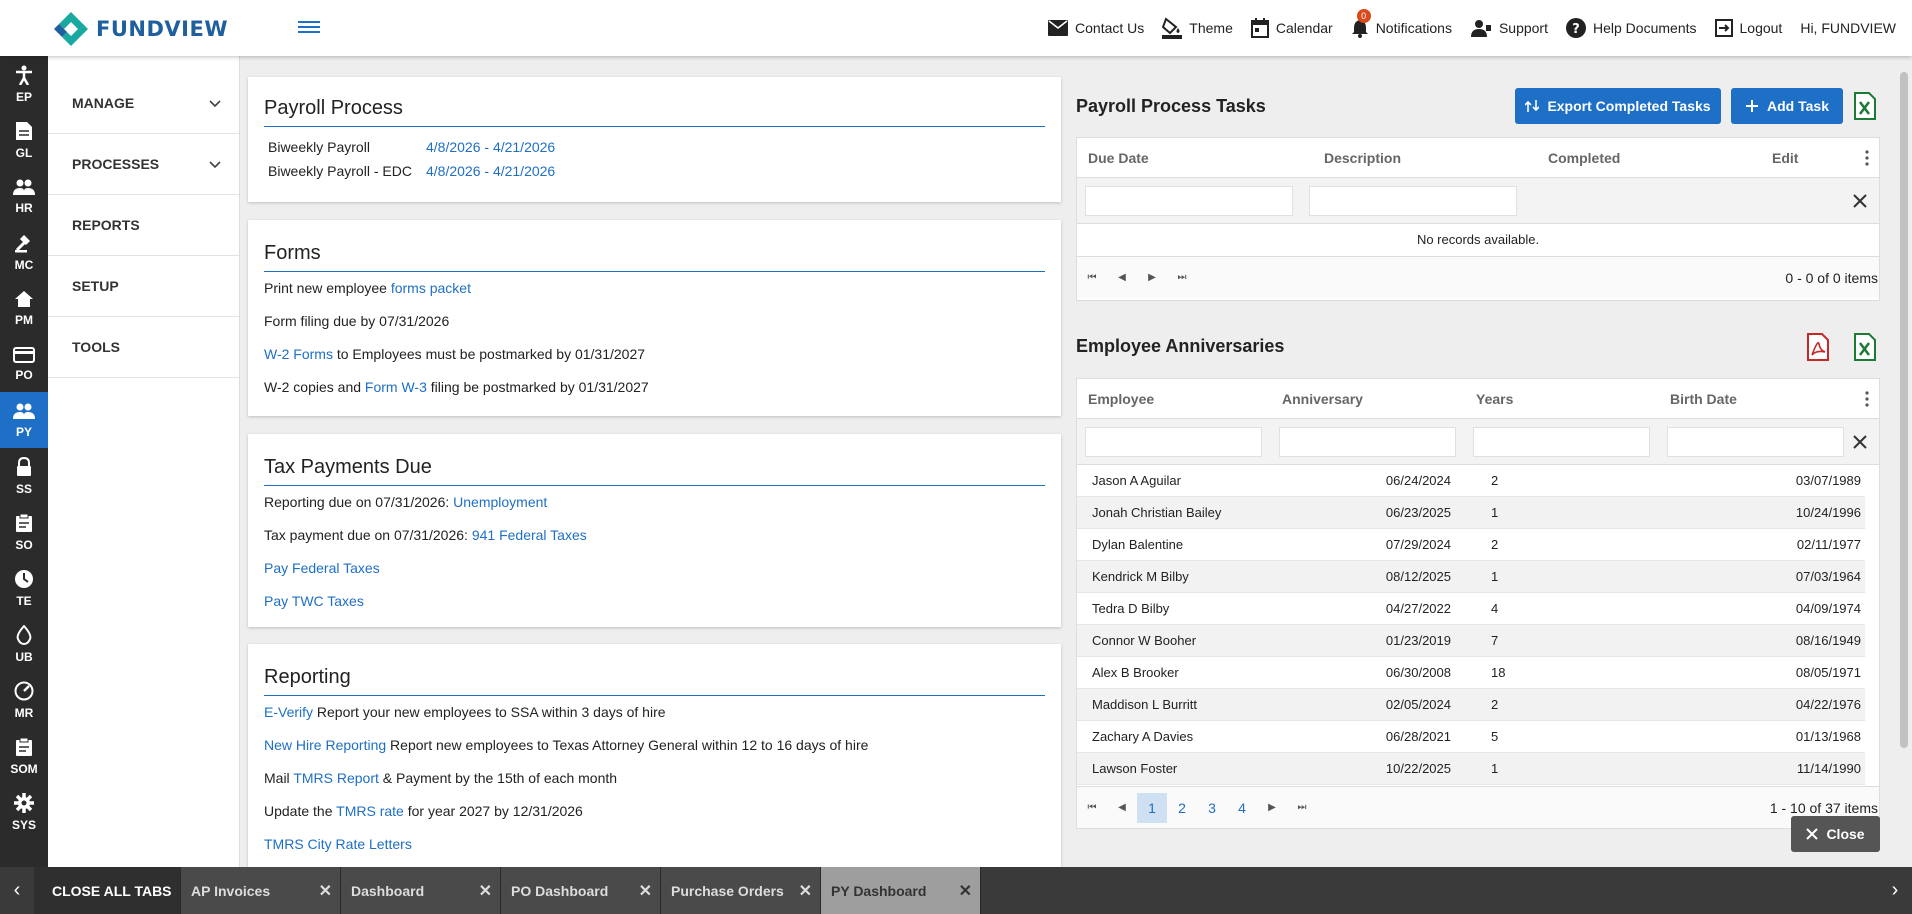 This screenshot has width=1912, height=914. Describe the element at coordinates (1182, 808) in the screenshot. I see `page-2-button: 2` at that location.